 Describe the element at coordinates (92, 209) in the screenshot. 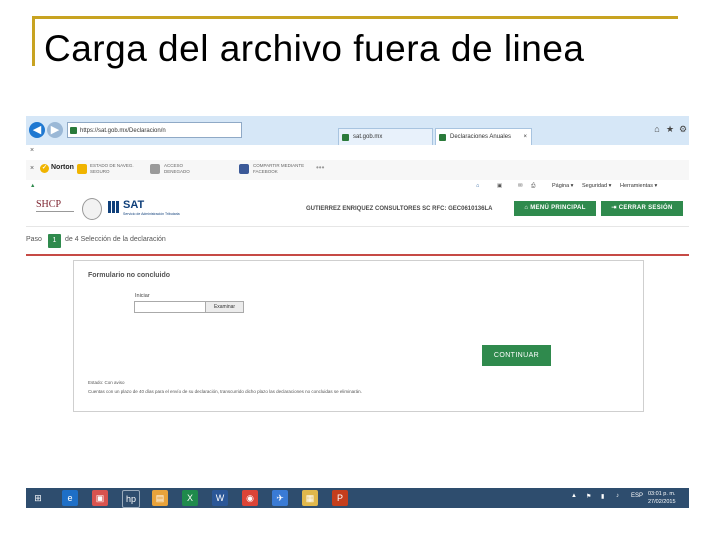

I see `coat-of-arms-icon` at that location.